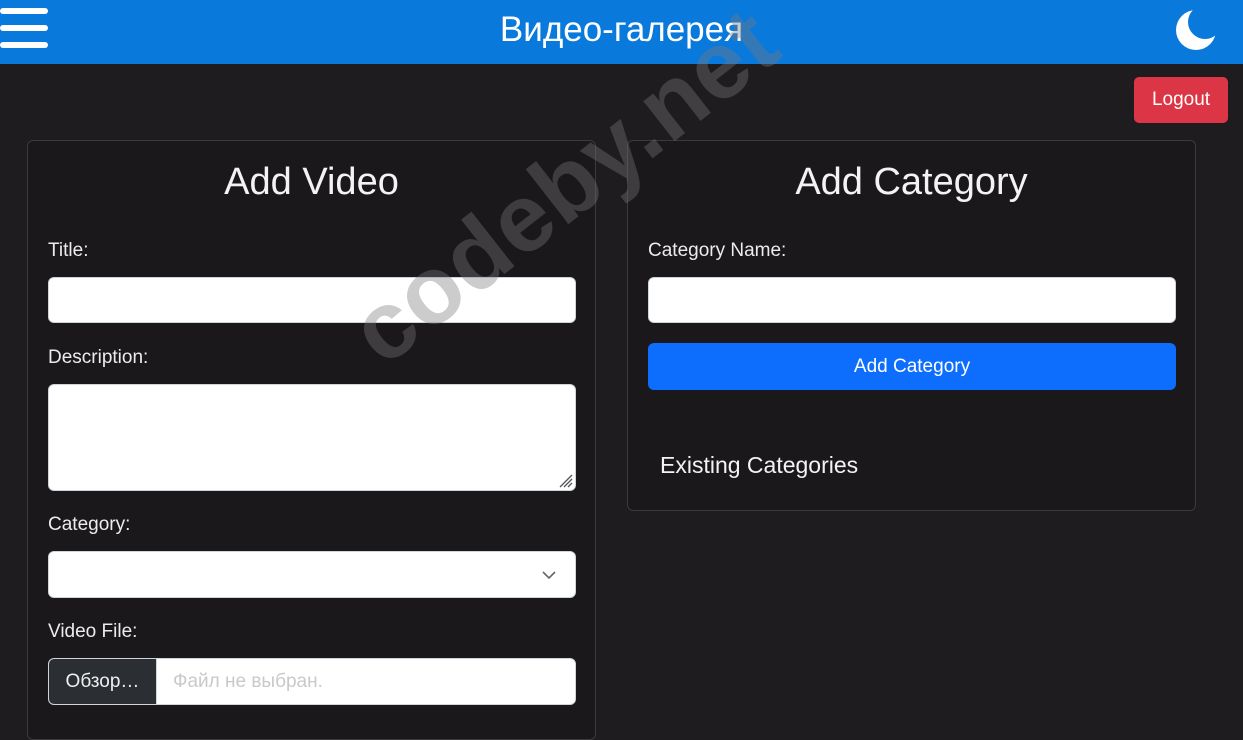  What do you see at coordinates (312, 300) in the screenshot?
I see `title-input` at bounding box center [312, 300].